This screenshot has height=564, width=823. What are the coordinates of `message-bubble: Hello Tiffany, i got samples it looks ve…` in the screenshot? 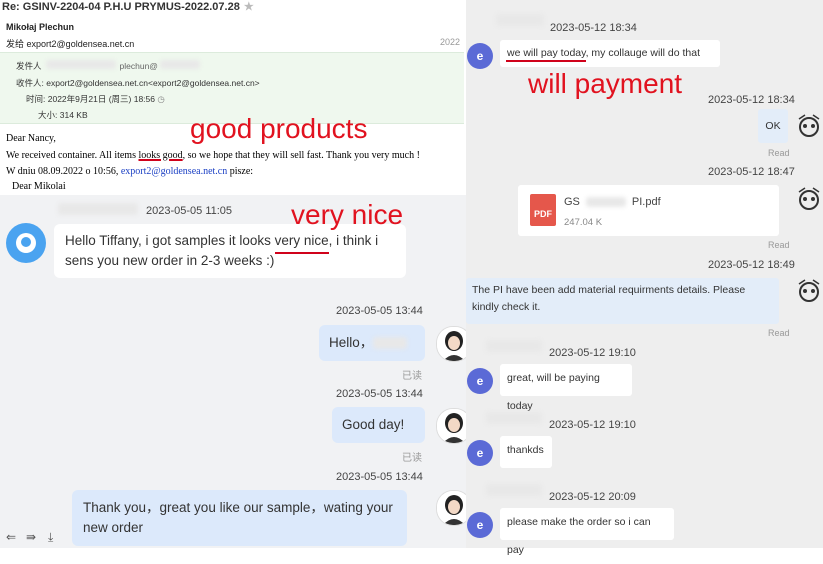 It's located at (230, 251).